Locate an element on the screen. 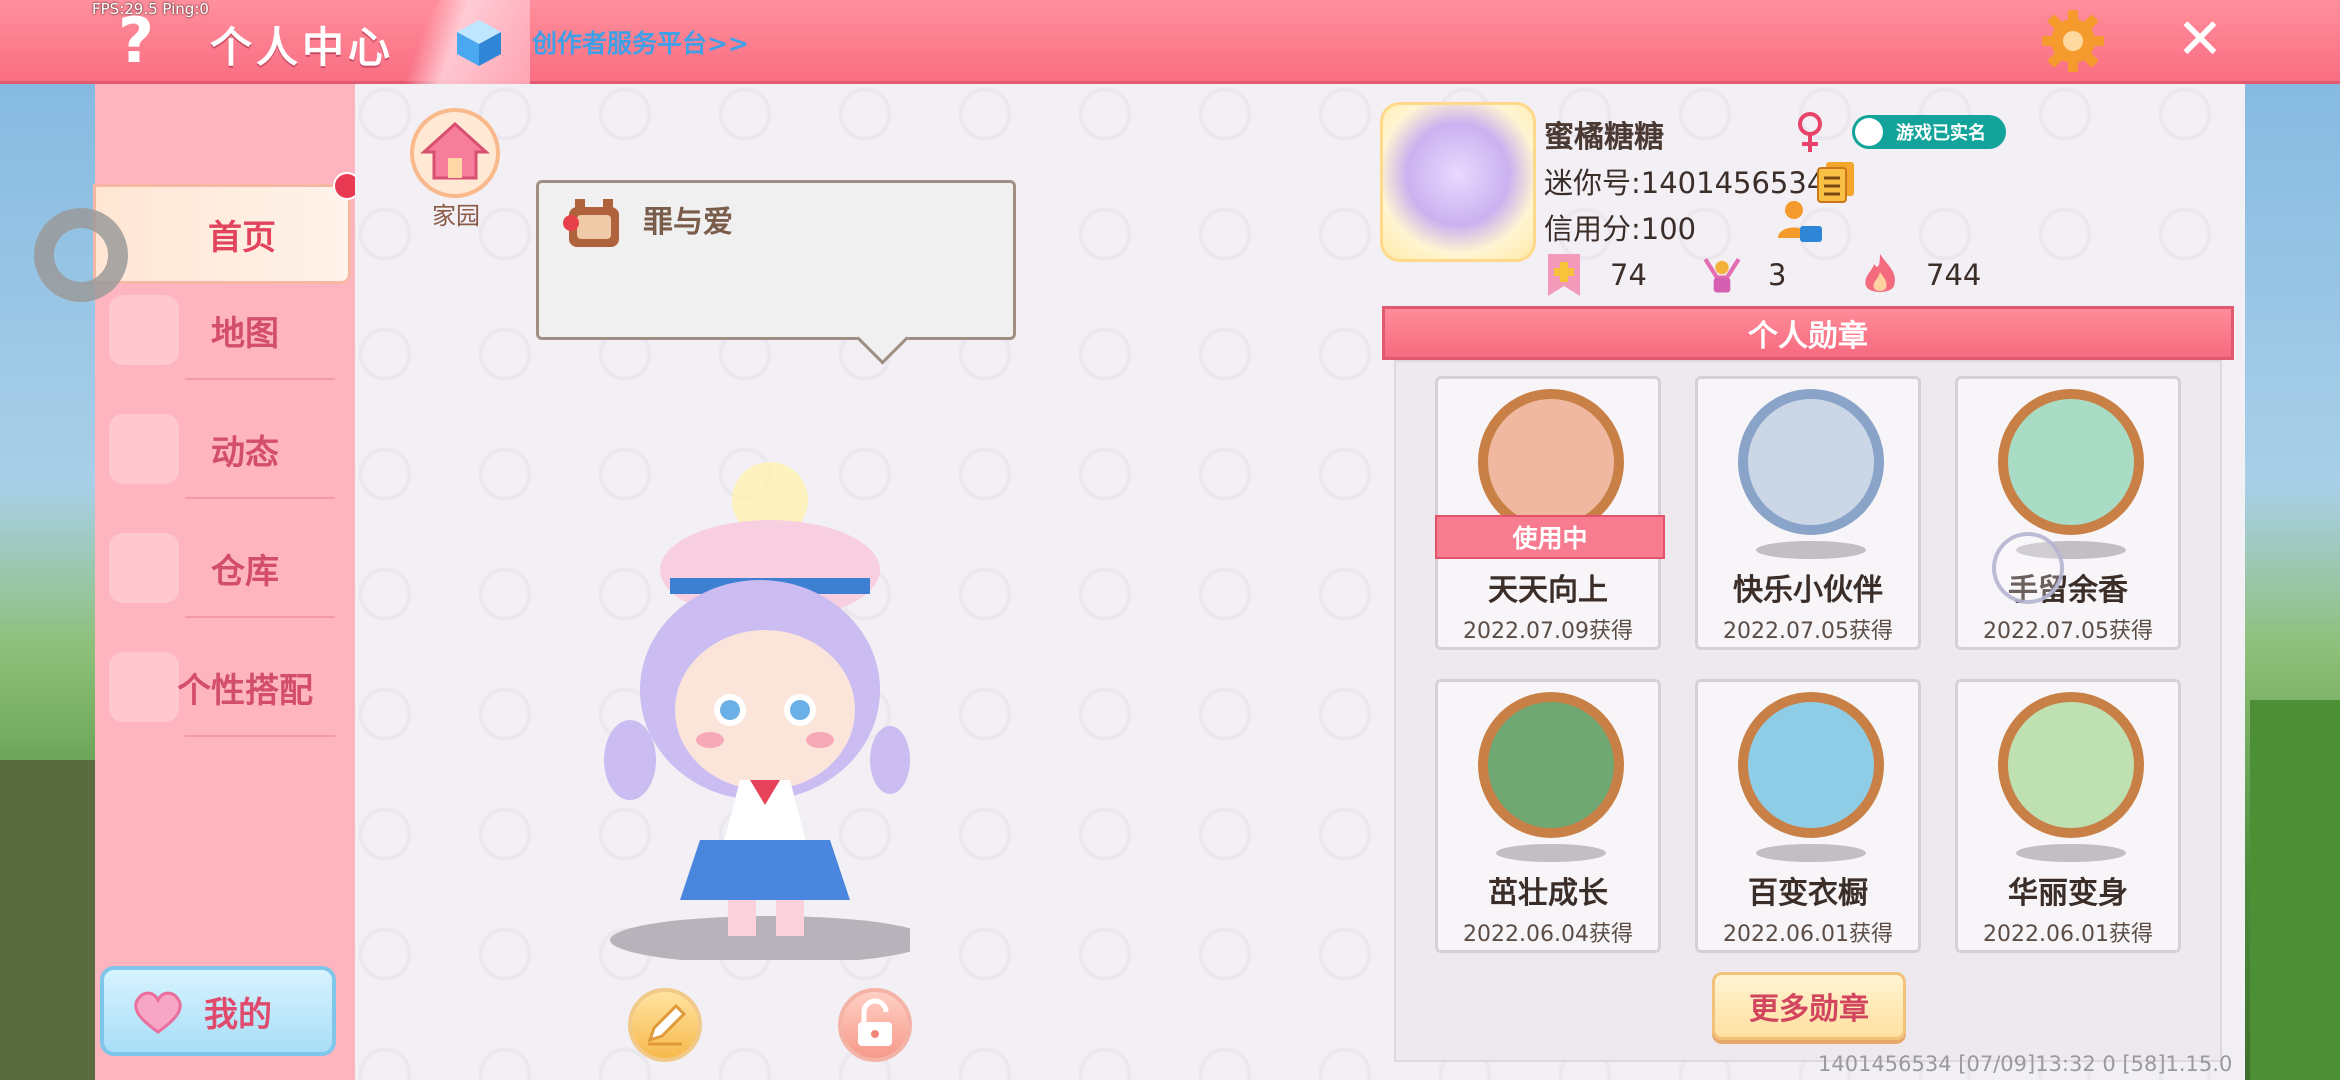 The height and width of the screenshot is (1080, 2340). touch-indicator is located at coordinates (2028, 568).